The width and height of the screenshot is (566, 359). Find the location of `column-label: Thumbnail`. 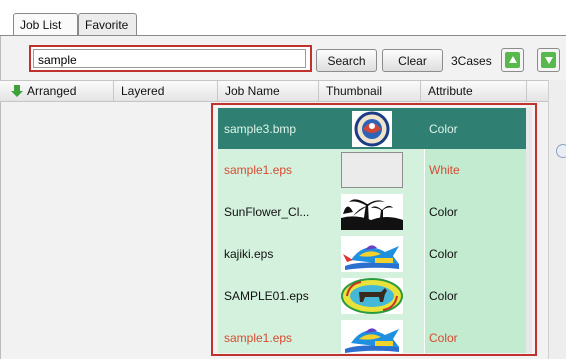

column-label: Thumbnail is located at coordinates (354, 91).